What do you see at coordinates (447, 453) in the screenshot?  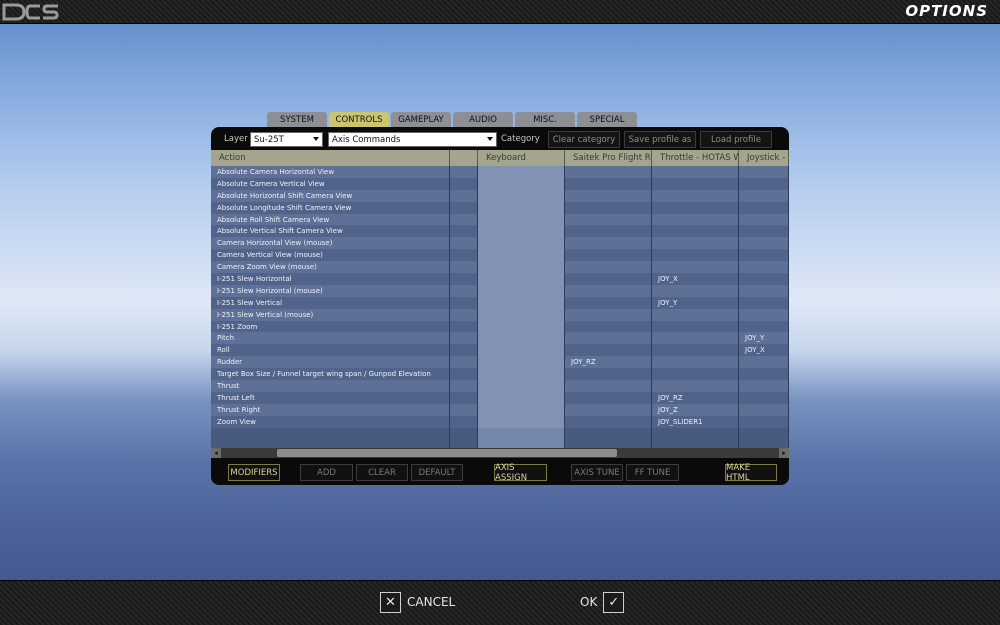 I see `scrollbar-thumb` at bounding box center [447, 453].